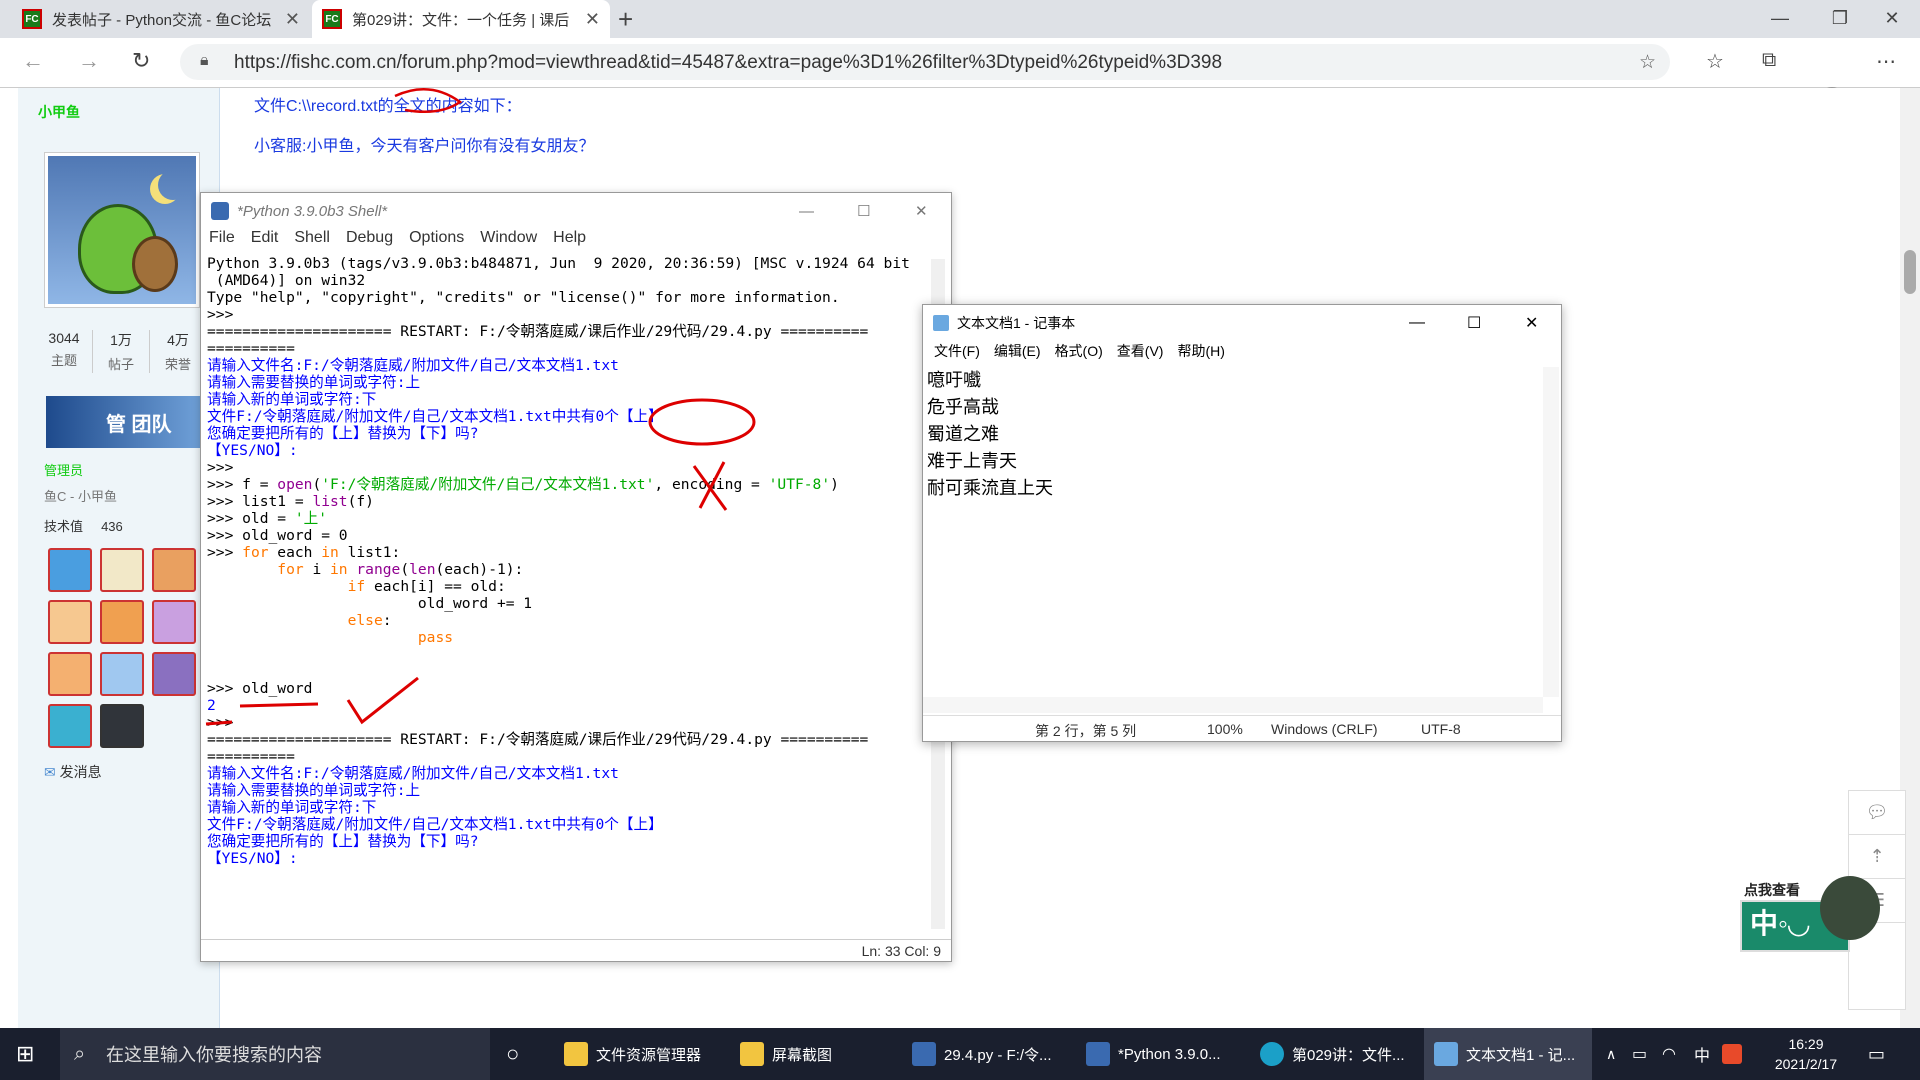  Describe the element at coordinates (312, 211) in the screenshot. I see `idle-title: *Python 3.9.0b3 Shell*` at that location.